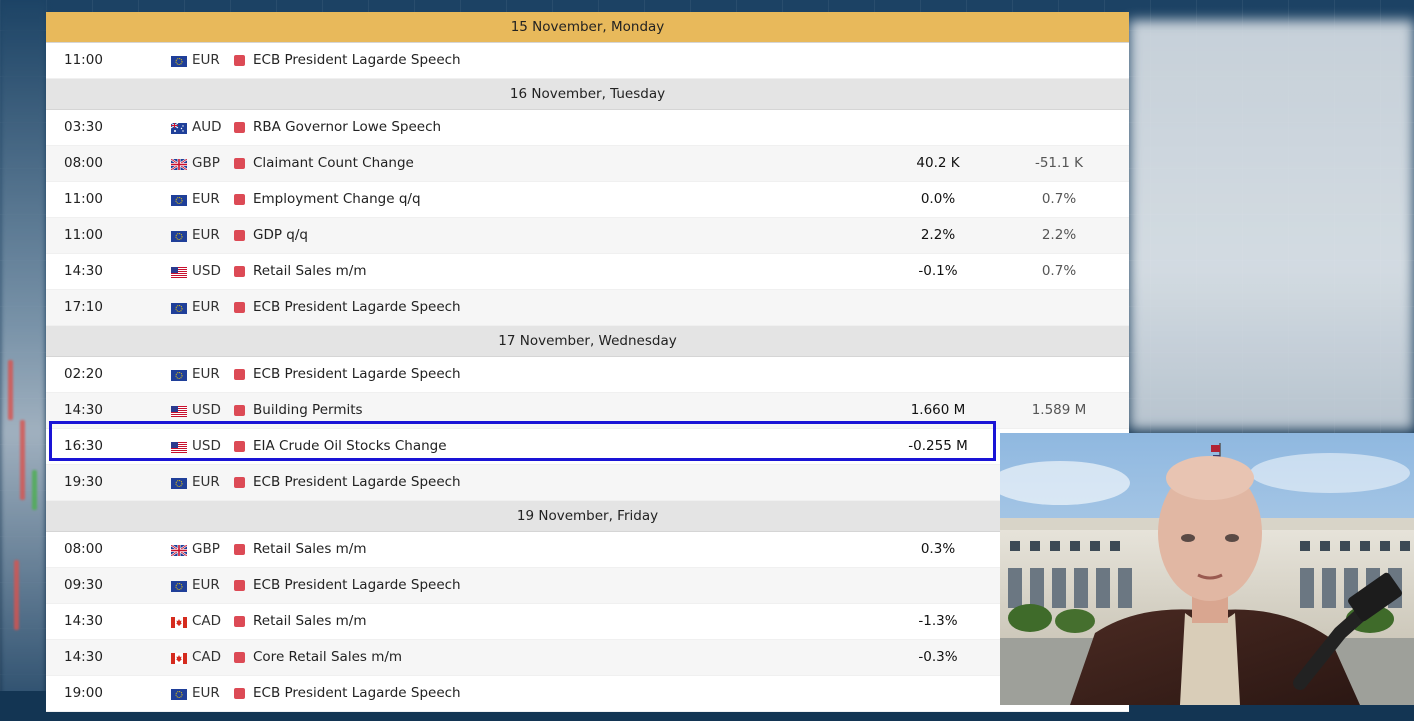 The image size is (1414, 721). Describe the element at coordinates (938, 621) in the screenshot. I see `event-actual: -1.3%` at that location.